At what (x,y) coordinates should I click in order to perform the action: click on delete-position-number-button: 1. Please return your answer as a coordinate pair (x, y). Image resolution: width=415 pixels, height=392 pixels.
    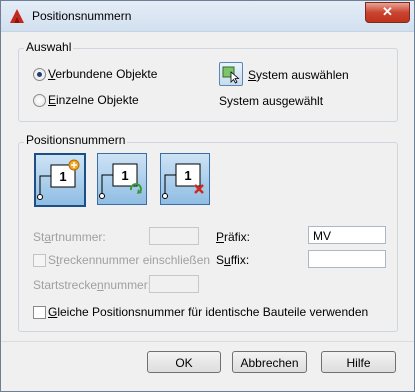
    Looking at the image, I should click on (185, 179).